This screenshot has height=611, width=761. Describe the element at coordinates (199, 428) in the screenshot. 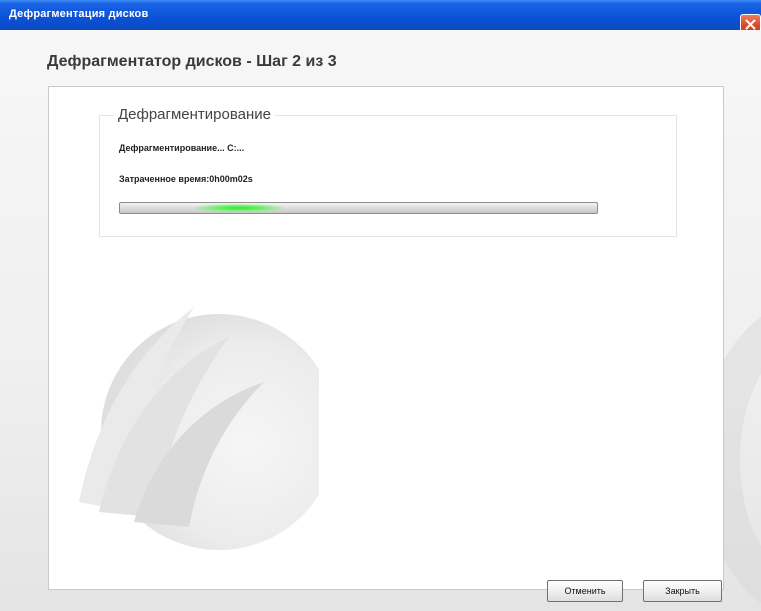

I see `product-logo-icon` at that location.